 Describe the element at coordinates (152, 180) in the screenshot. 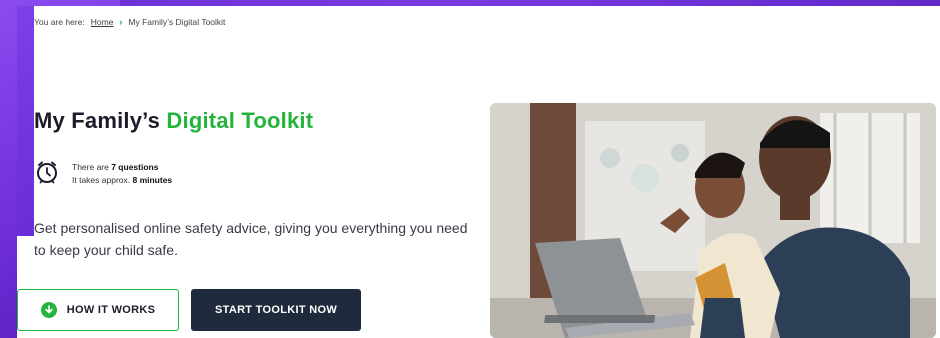

I see `time-estimate: 8 minutes` at that location.